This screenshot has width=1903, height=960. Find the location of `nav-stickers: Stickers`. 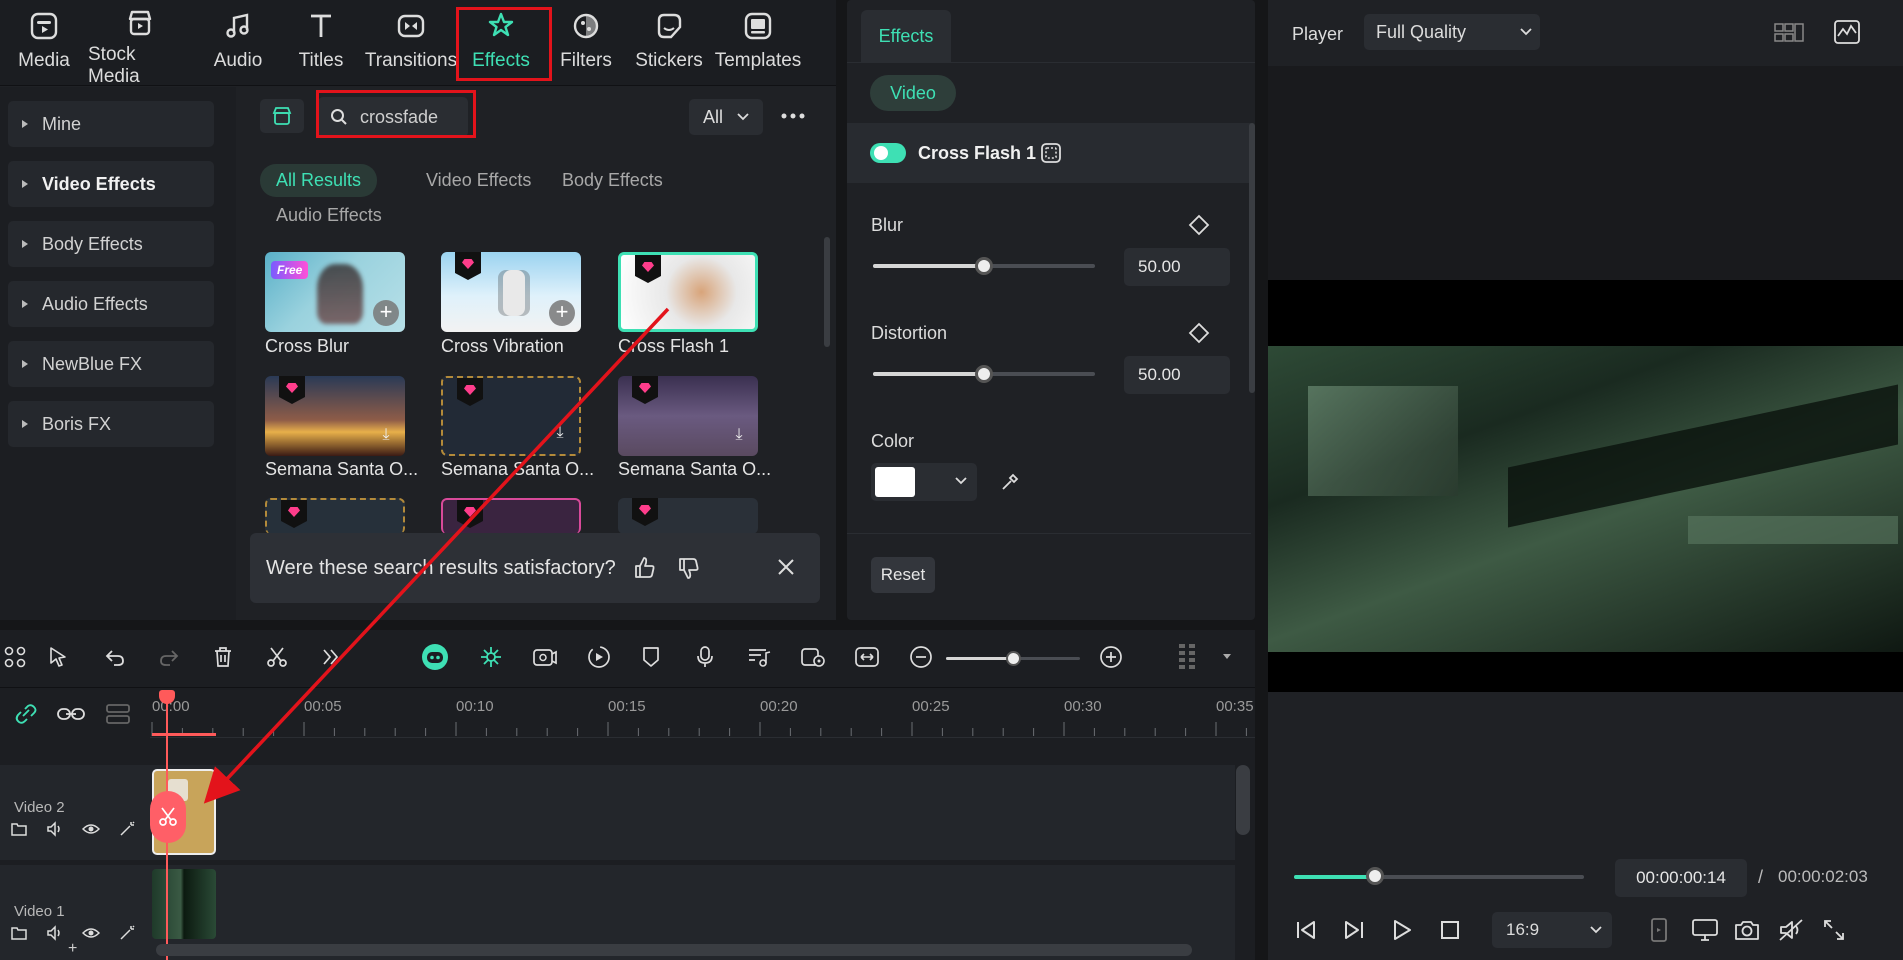

nav-stickers: Stickers is located at coordinates (669, 44).